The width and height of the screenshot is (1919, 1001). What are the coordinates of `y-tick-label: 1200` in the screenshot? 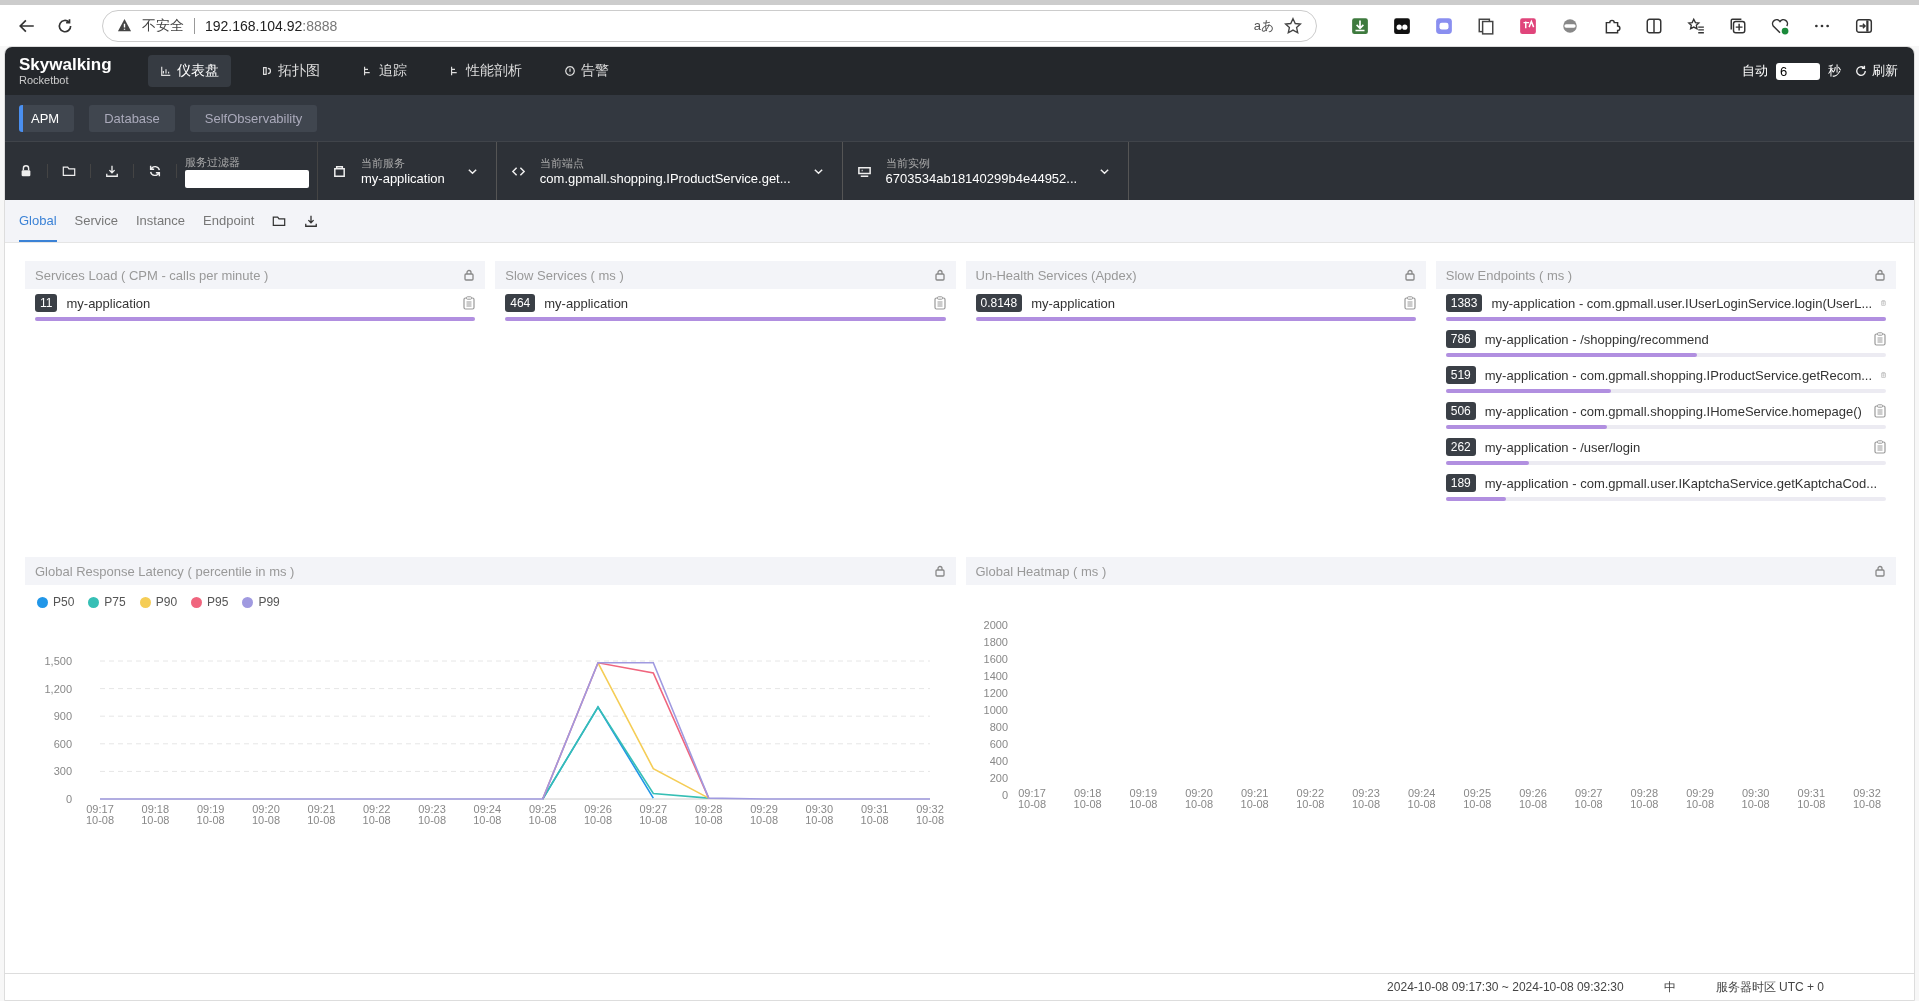 It's located at (995, 693).